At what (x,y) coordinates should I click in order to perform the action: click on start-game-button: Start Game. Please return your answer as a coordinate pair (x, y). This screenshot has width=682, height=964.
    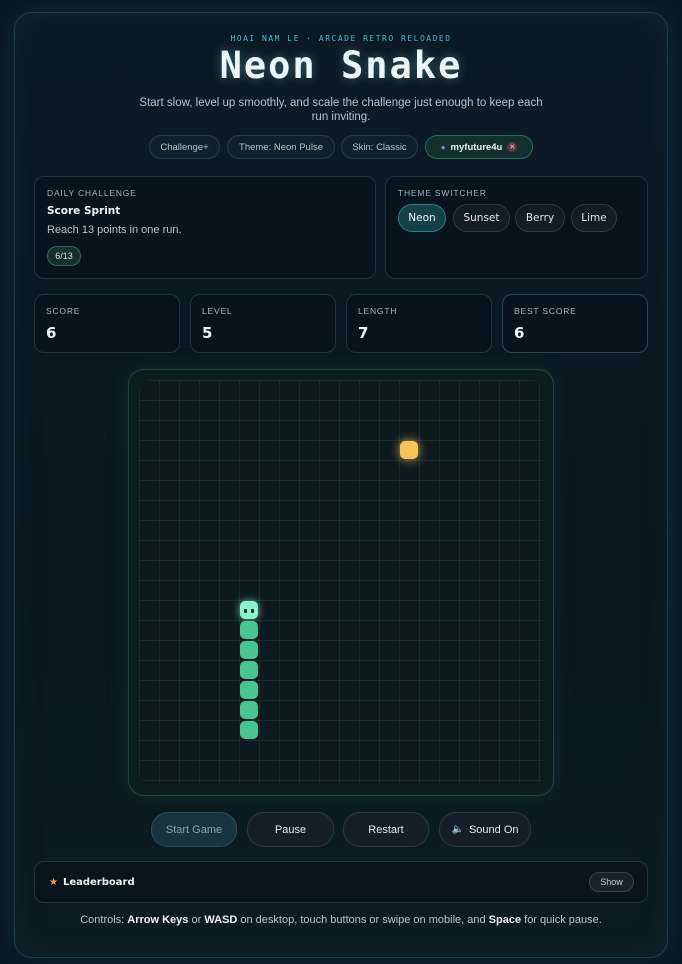
    Looking at the image, I should click on (194, 829).